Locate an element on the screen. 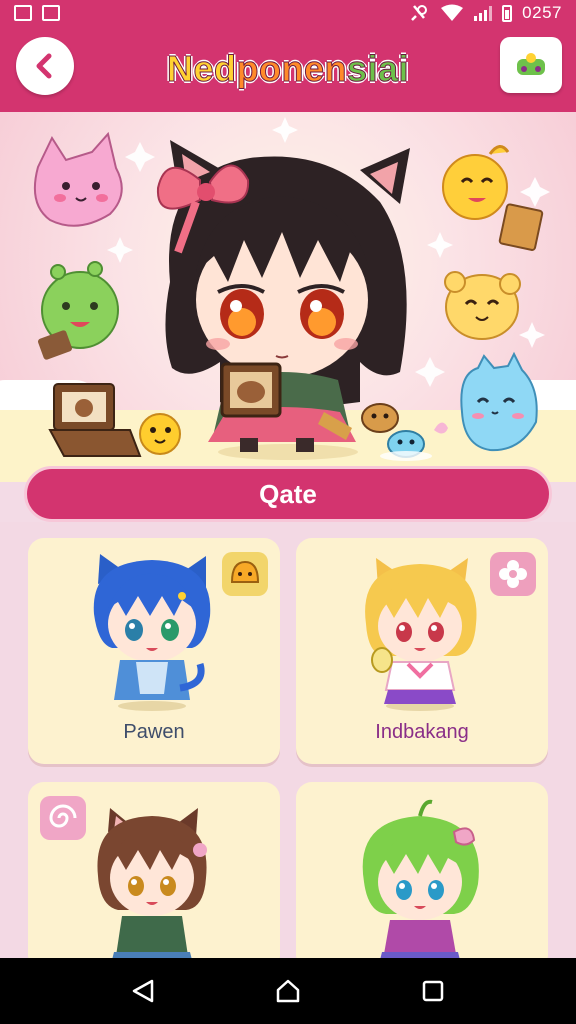  status-right: 0257 is located at coordinates (486, 13).